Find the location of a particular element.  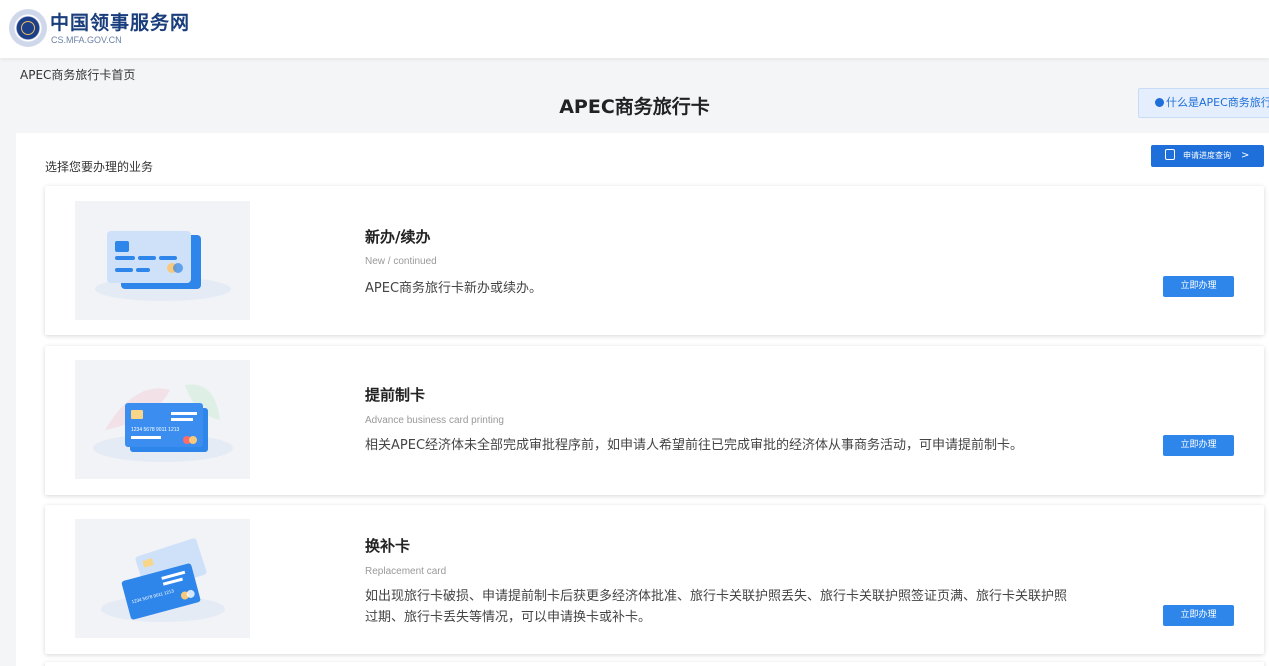

chevron-right-icon: > is located at coordinates (1245, 155).